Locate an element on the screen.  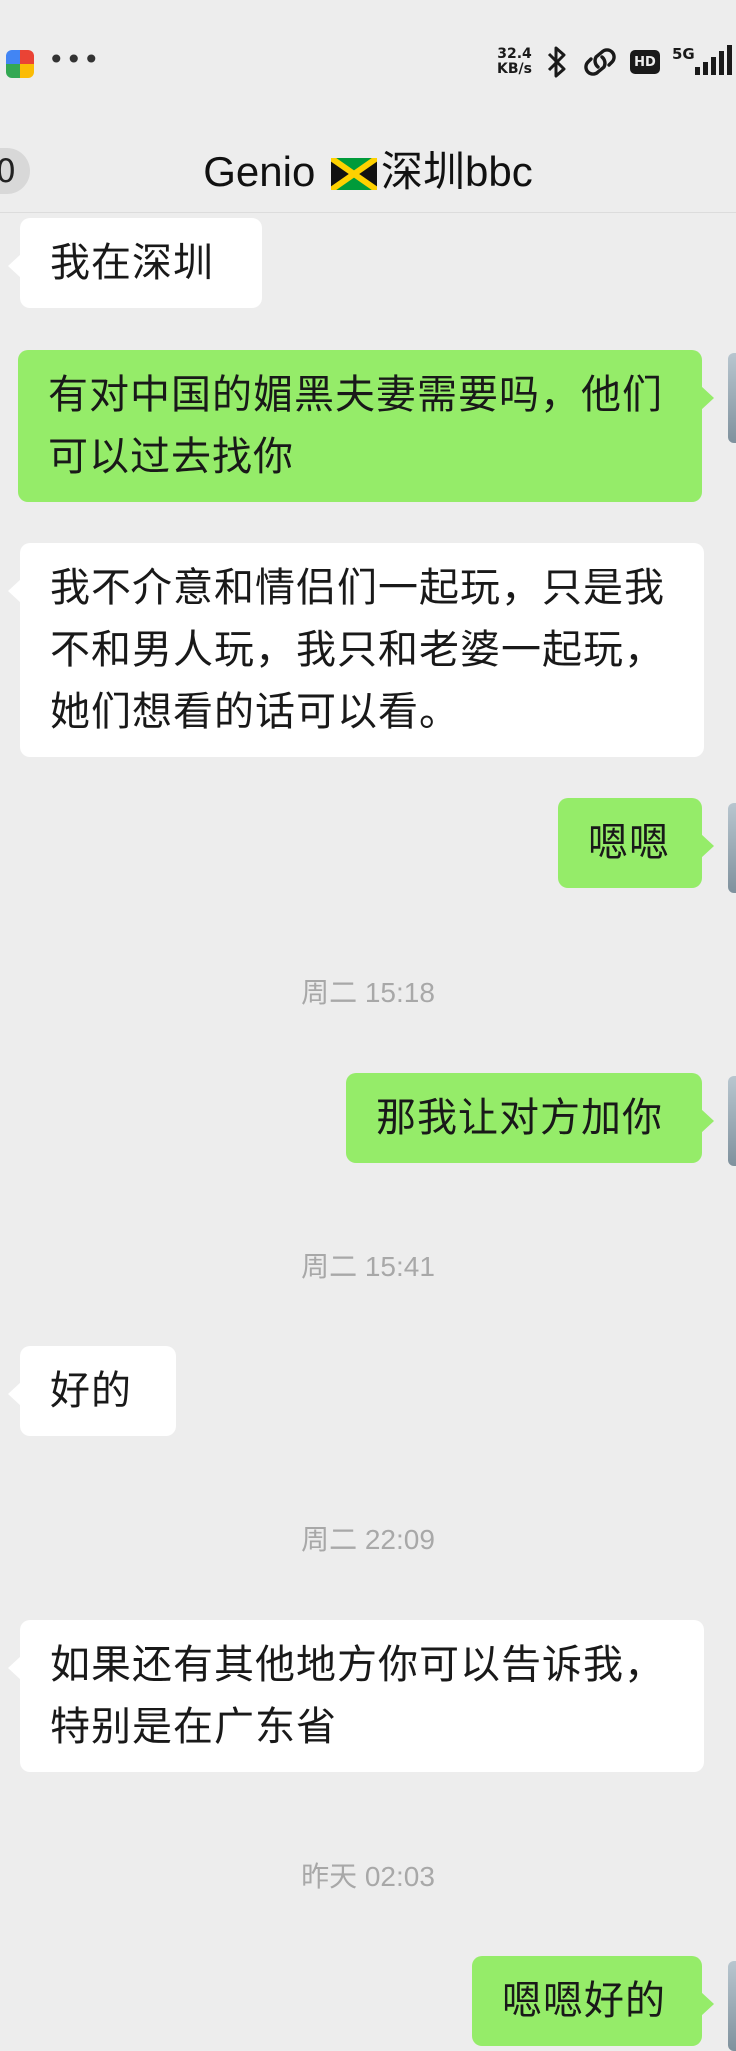
bluetooth-icon is located at coordinates (557, 62).